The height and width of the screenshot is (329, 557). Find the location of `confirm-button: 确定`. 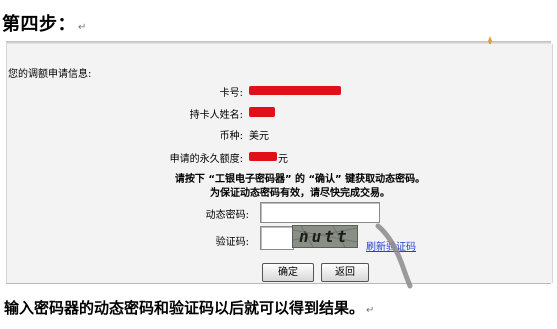

confirm-button: 确定 is located at coordinates (288, 272).